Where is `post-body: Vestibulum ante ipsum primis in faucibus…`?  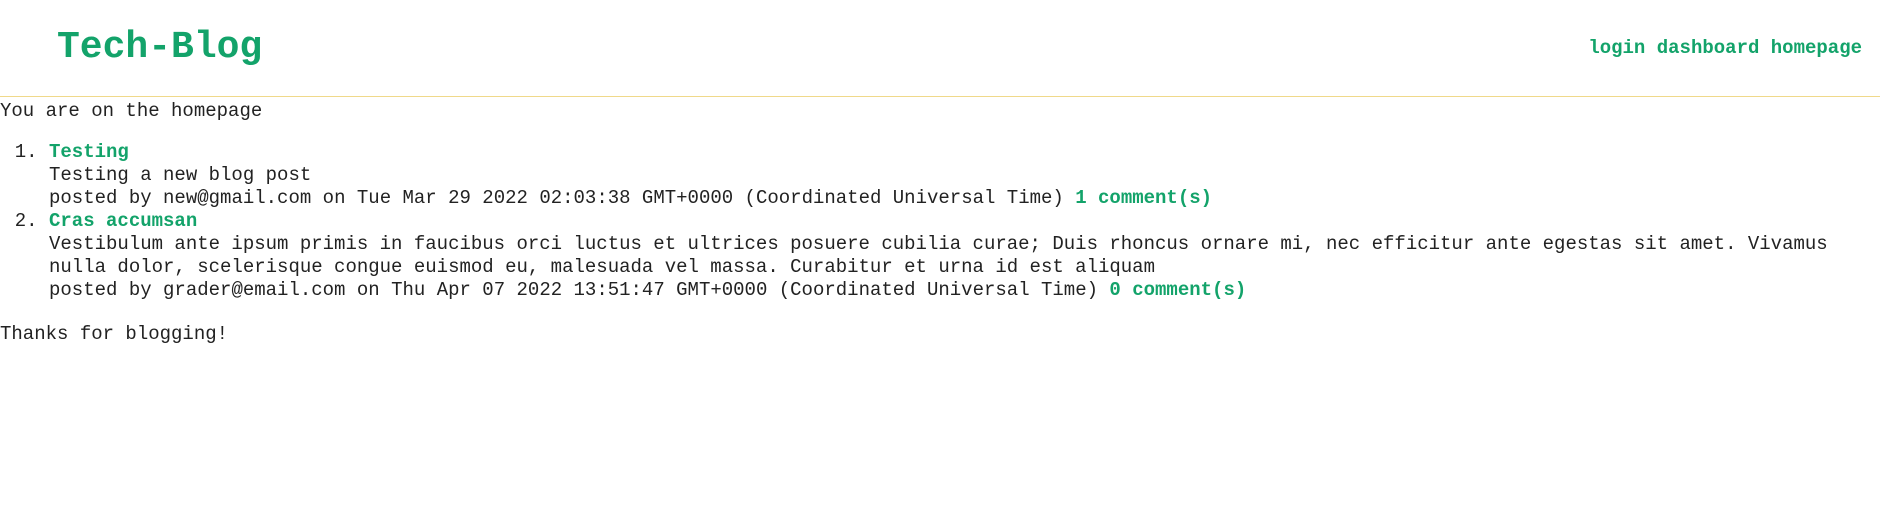 post-body: Vestibulum ante ipsum primis in faucibus… is located at coordinates (938, 255).